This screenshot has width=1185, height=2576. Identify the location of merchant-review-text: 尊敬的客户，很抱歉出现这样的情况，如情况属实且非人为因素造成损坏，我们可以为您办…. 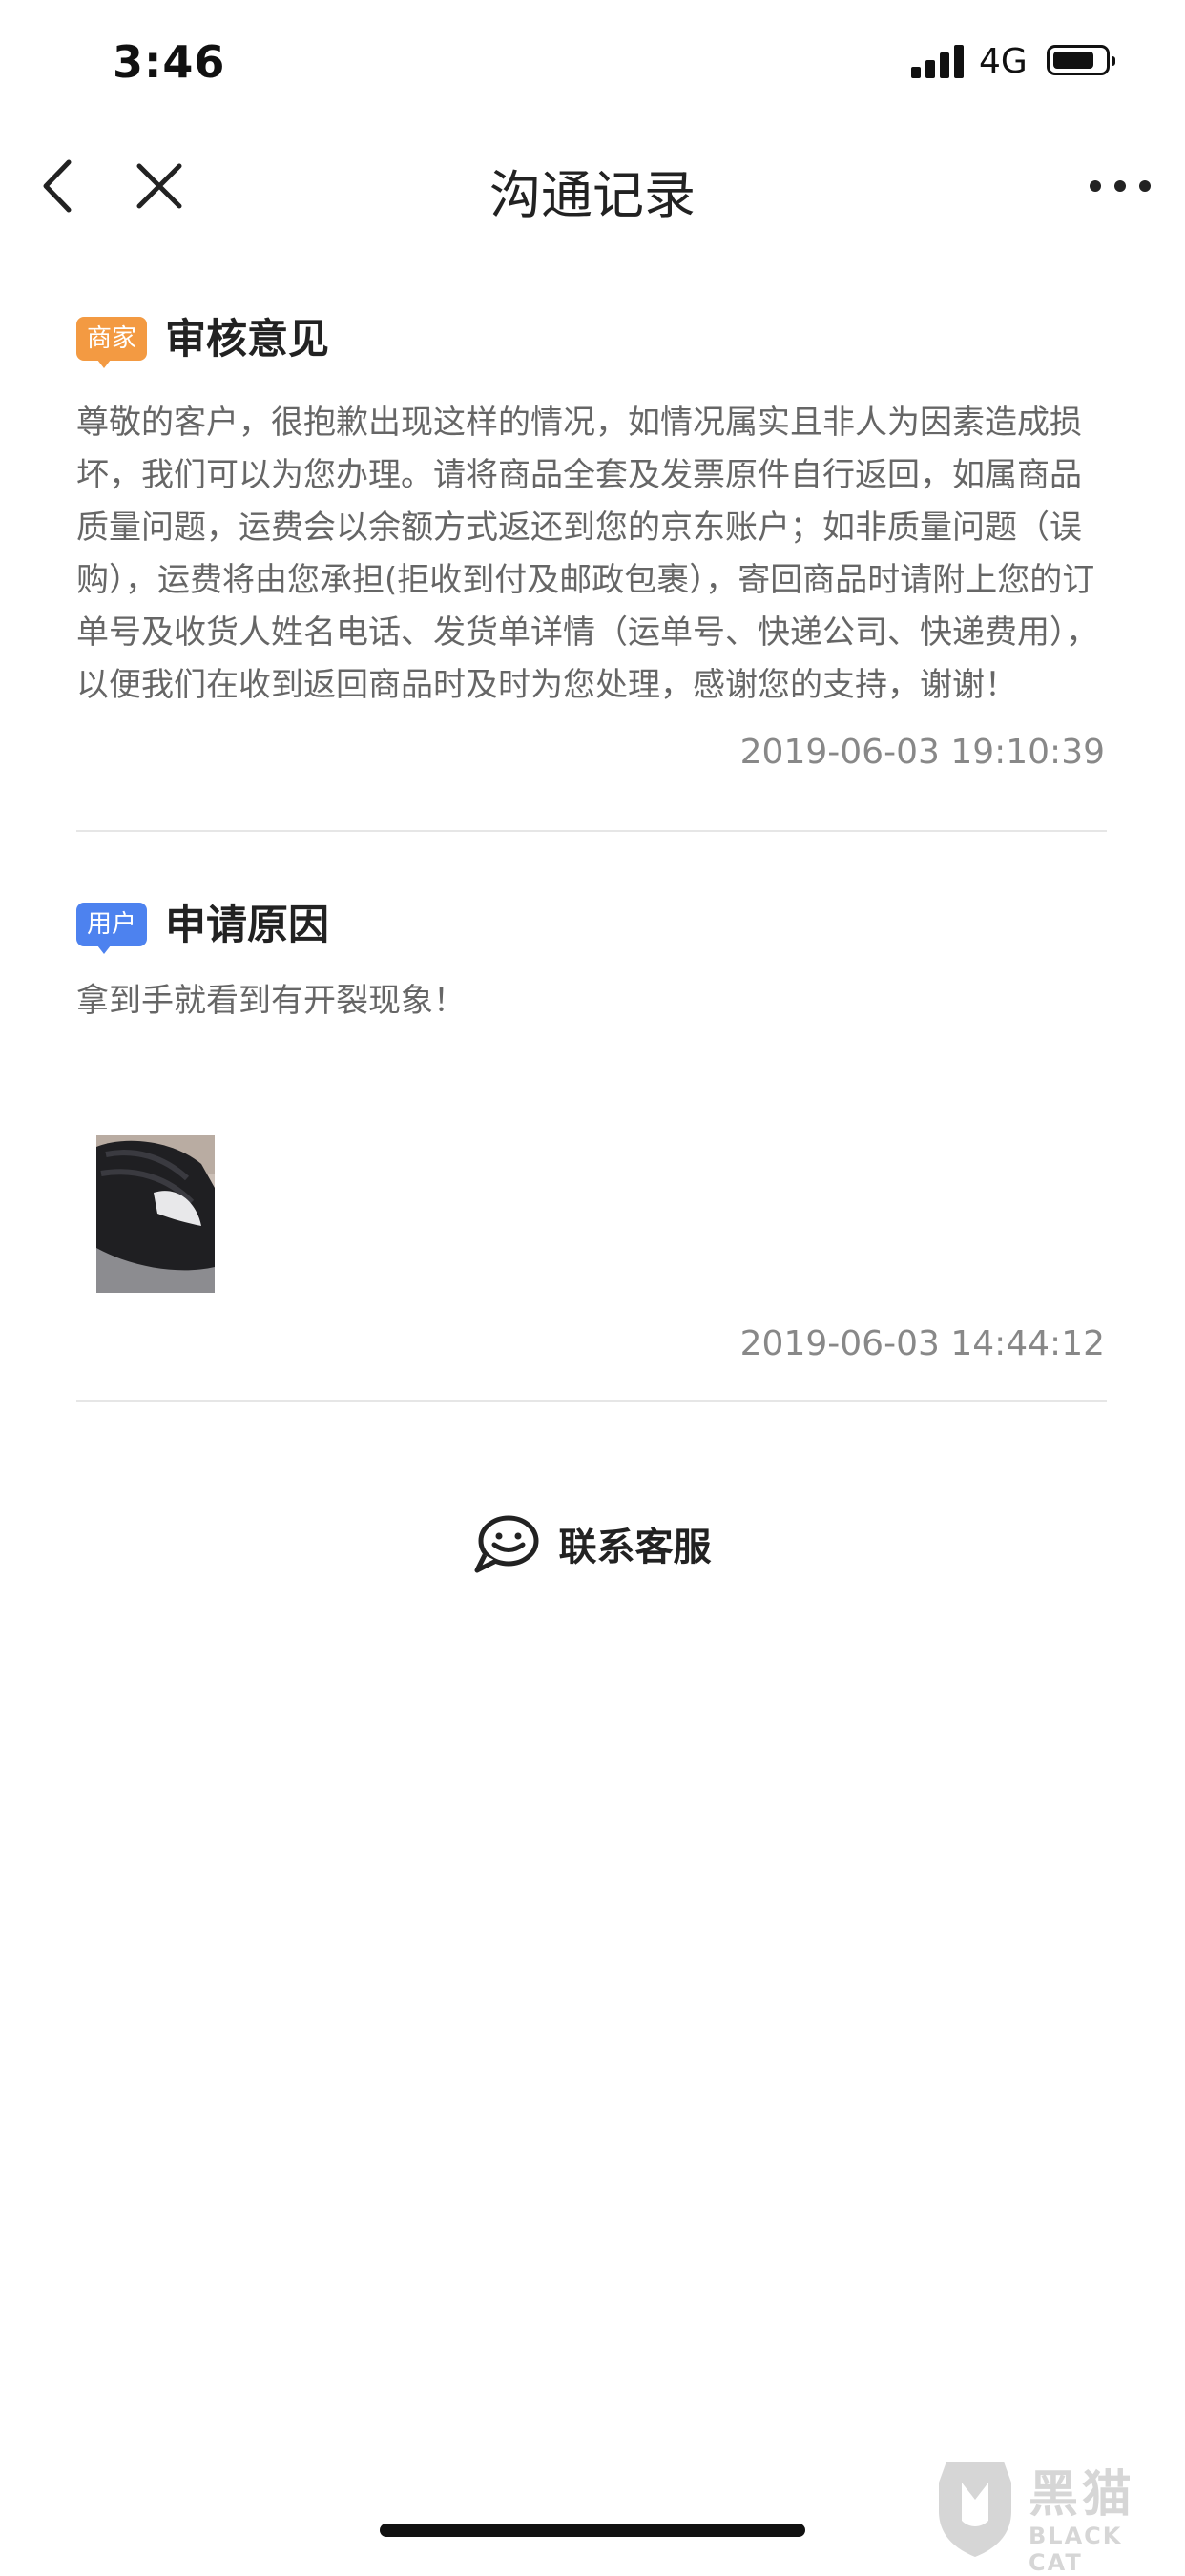
(587, 554).